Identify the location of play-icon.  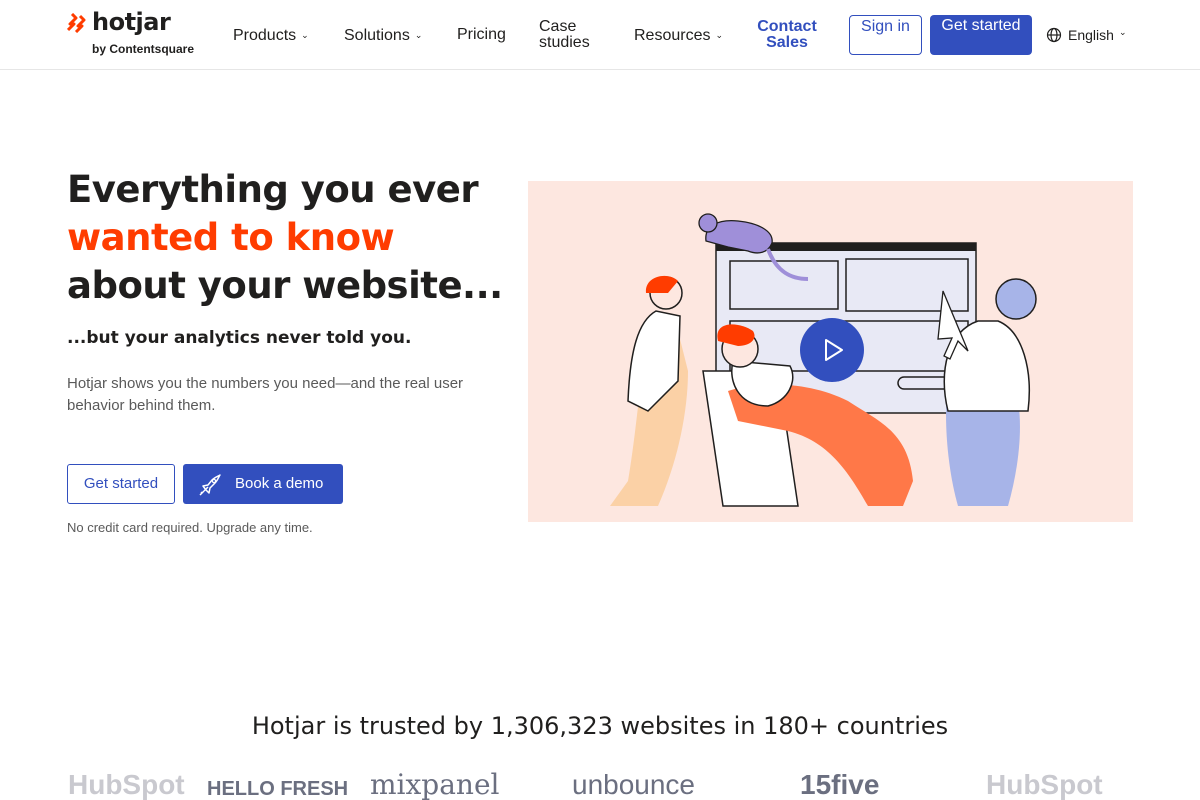
(834, 350).